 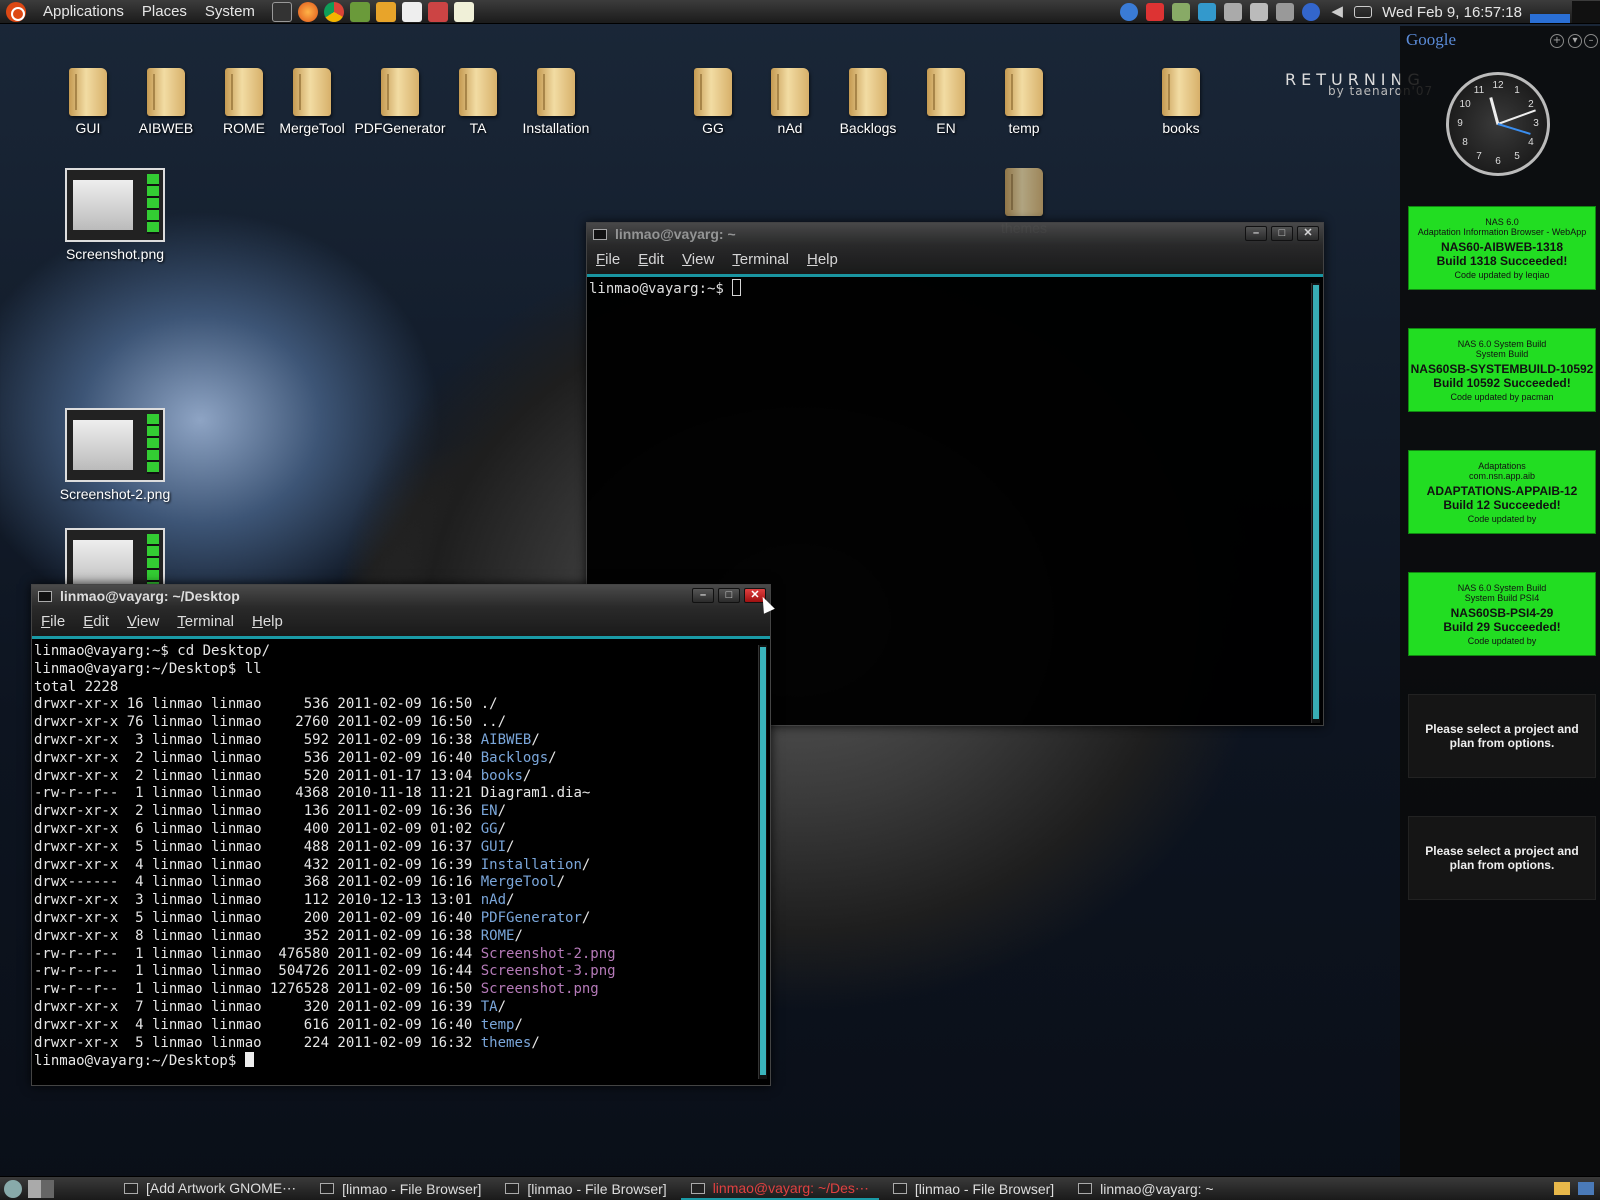 I want to click on build-plan: com.nsn.app.aib, so click(x=1502, y=476).